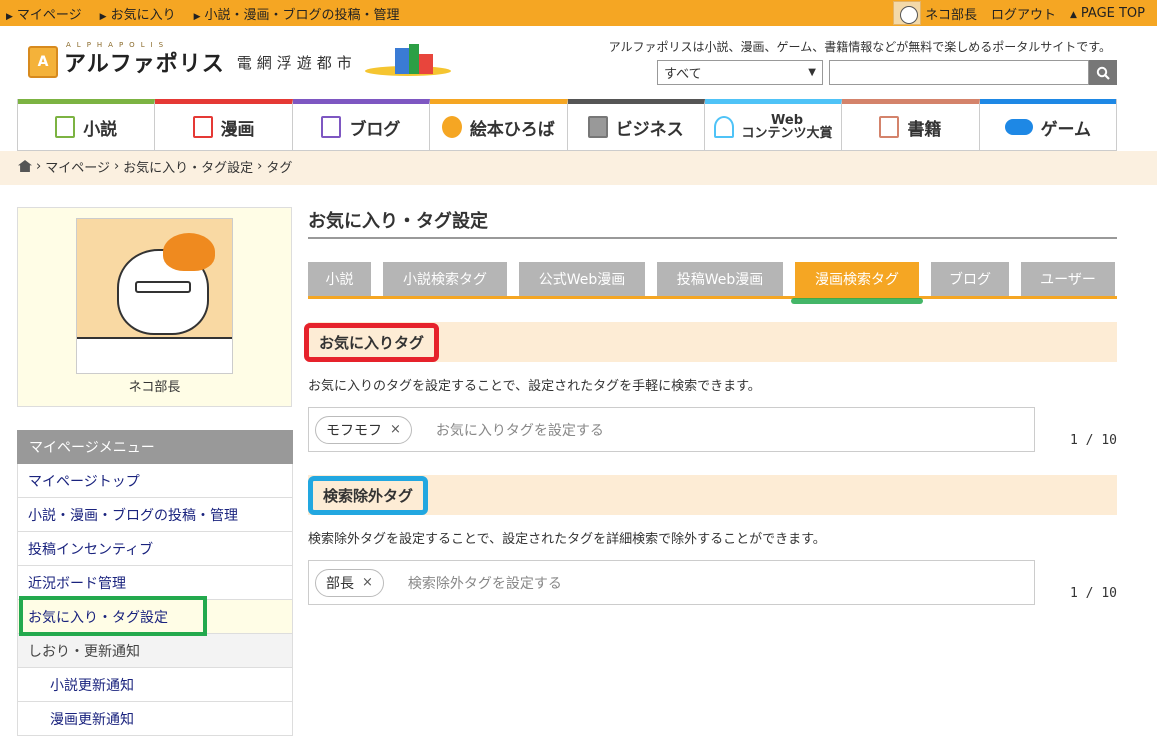  I want to click on novel-icon, so click(65, 127).